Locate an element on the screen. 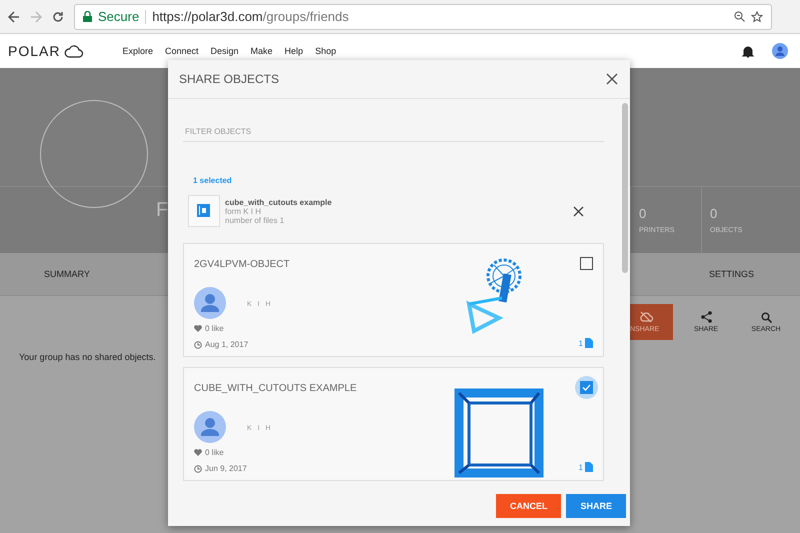 Image resolution: width=800 pixels, height=533 pixels. nav-link: Connect is located at coordinates (181, 51).